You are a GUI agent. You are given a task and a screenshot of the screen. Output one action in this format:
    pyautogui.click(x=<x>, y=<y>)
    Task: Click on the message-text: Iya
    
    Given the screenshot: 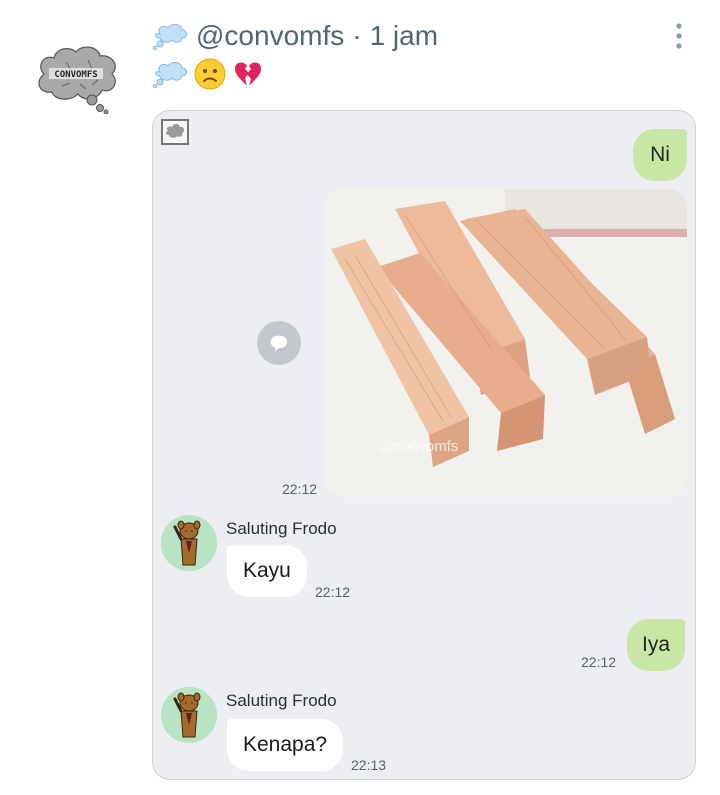 What is the action you would take?
    pyautogui.click(x=655, y=644)
    